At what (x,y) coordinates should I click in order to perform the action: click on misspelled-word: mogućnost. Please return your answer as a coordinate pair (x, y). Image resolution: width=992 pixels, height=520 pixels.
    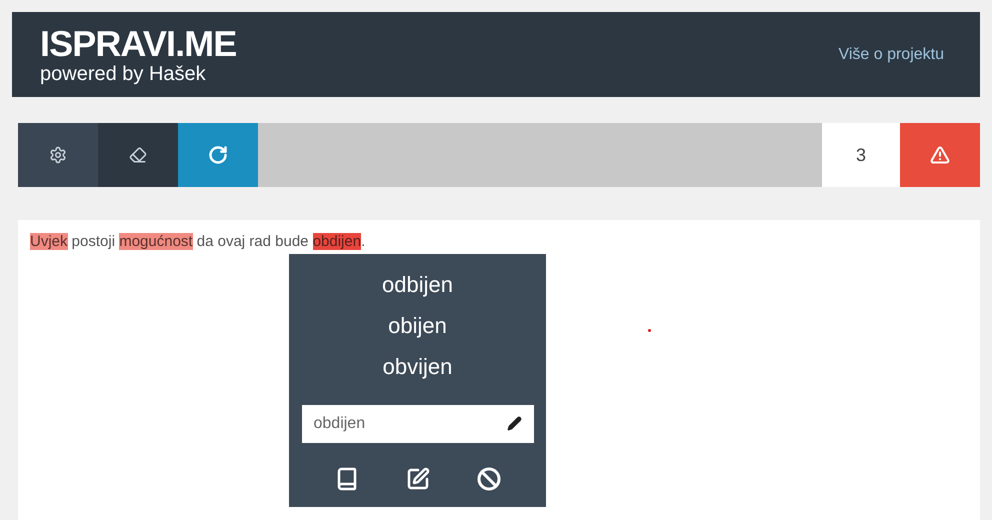
    Looking at the image, I should click on (156, 241).